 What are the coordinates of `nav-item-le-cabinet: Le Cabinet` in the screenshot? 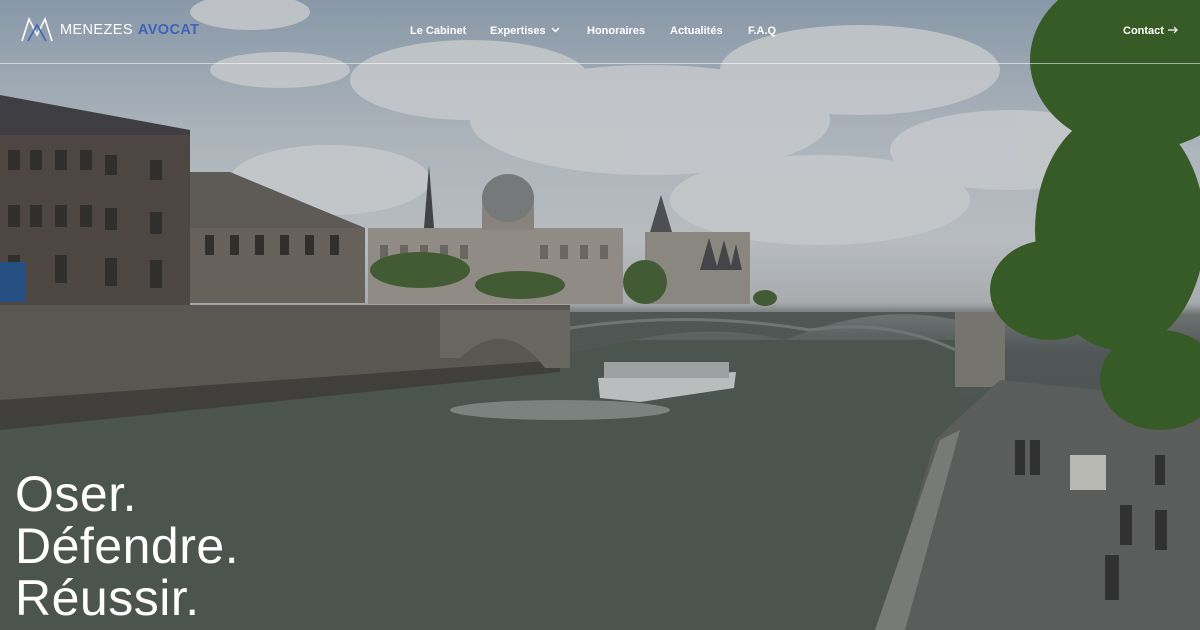 It's located at (438, 31).